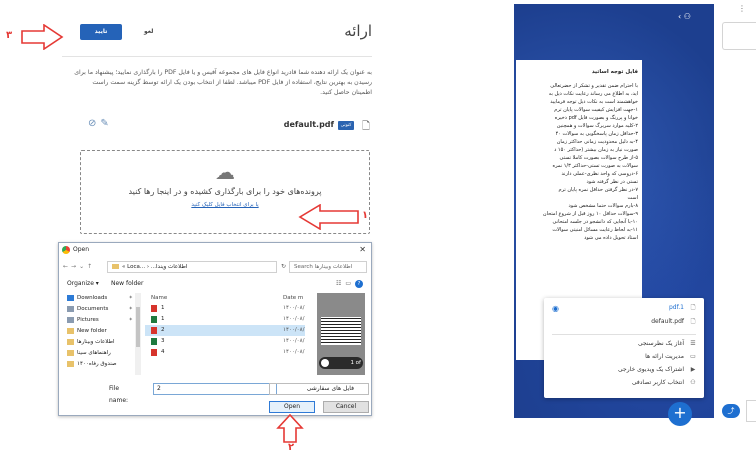 Image resolution: width=756 pixels, height=454 pixels. Describe the element at coordinates (83, 266) in the screenshot. I see `chevron-down-icon: ⌄` at that location.